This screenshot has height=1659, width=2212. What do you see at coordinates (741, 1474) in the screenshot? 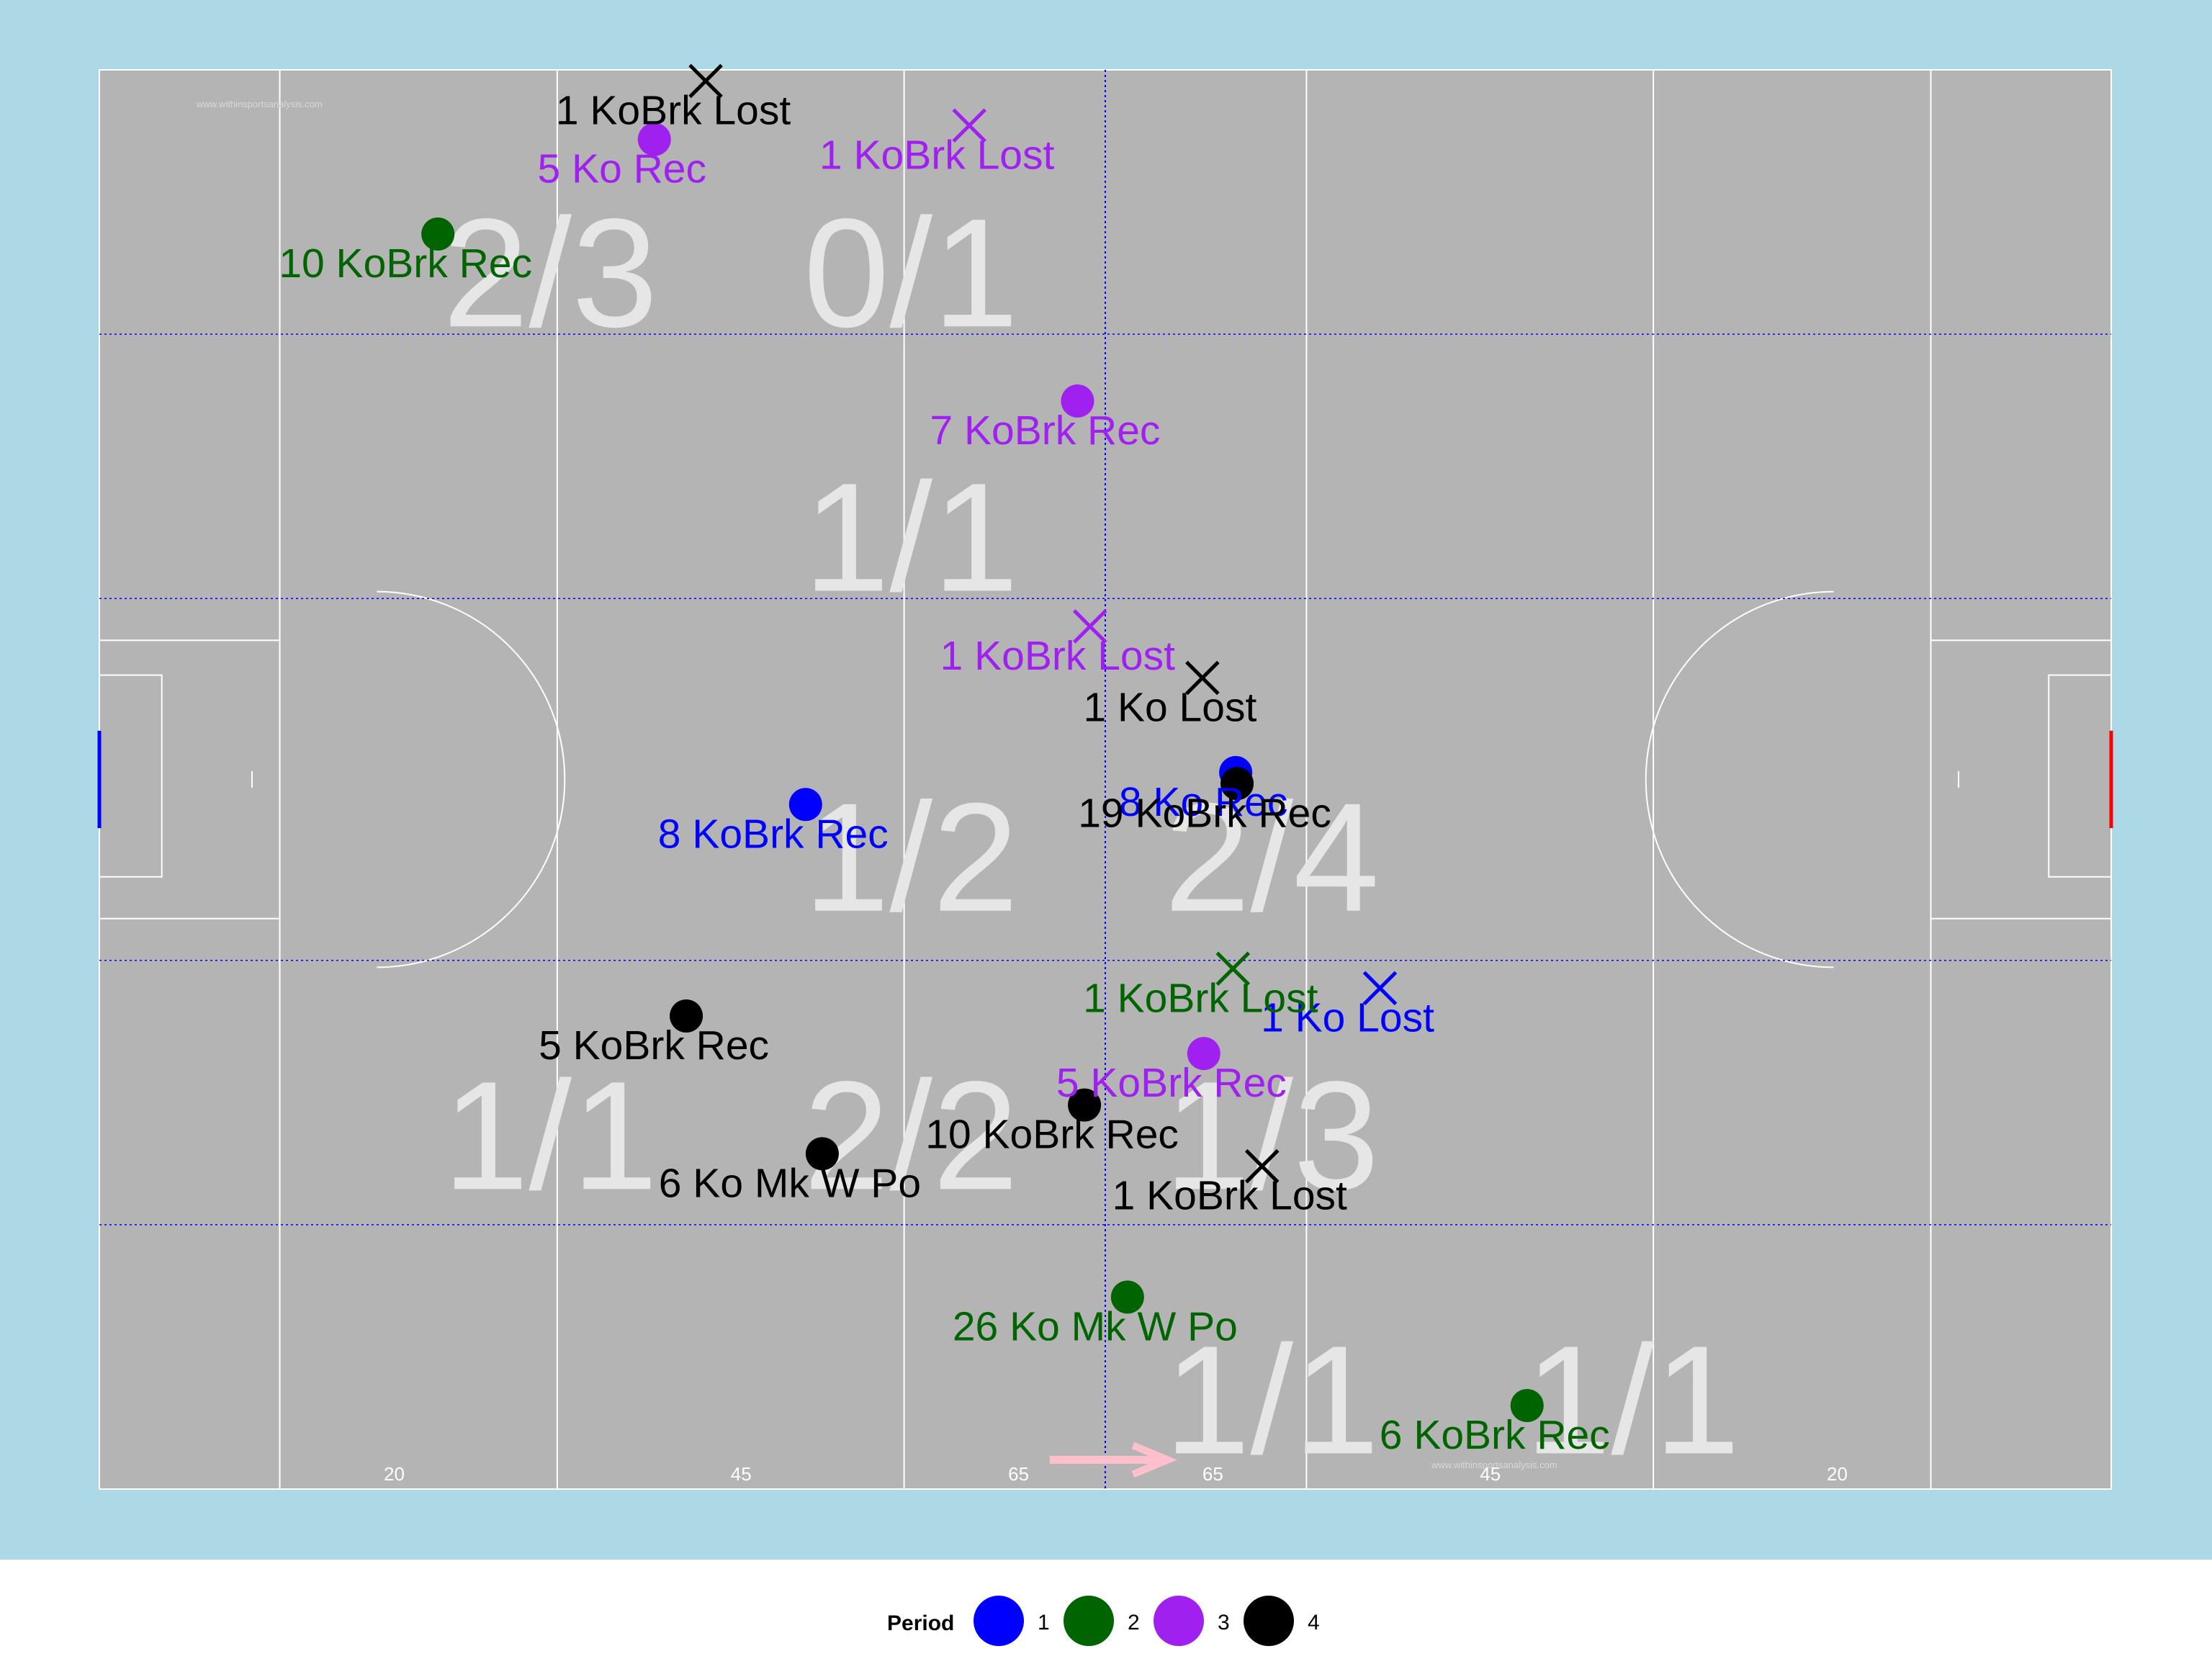
I see `distance-label: 45` at bounding box center [741, 1474].